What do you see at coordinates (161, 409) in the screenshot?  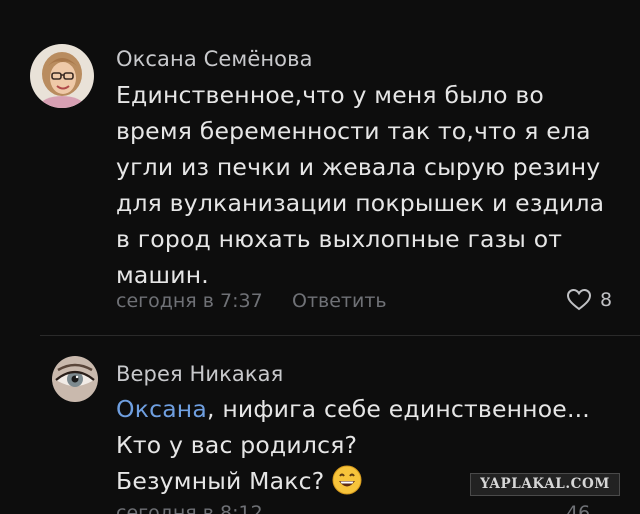 I see `mention-link: Оксана` at bounding box center [161, 409].